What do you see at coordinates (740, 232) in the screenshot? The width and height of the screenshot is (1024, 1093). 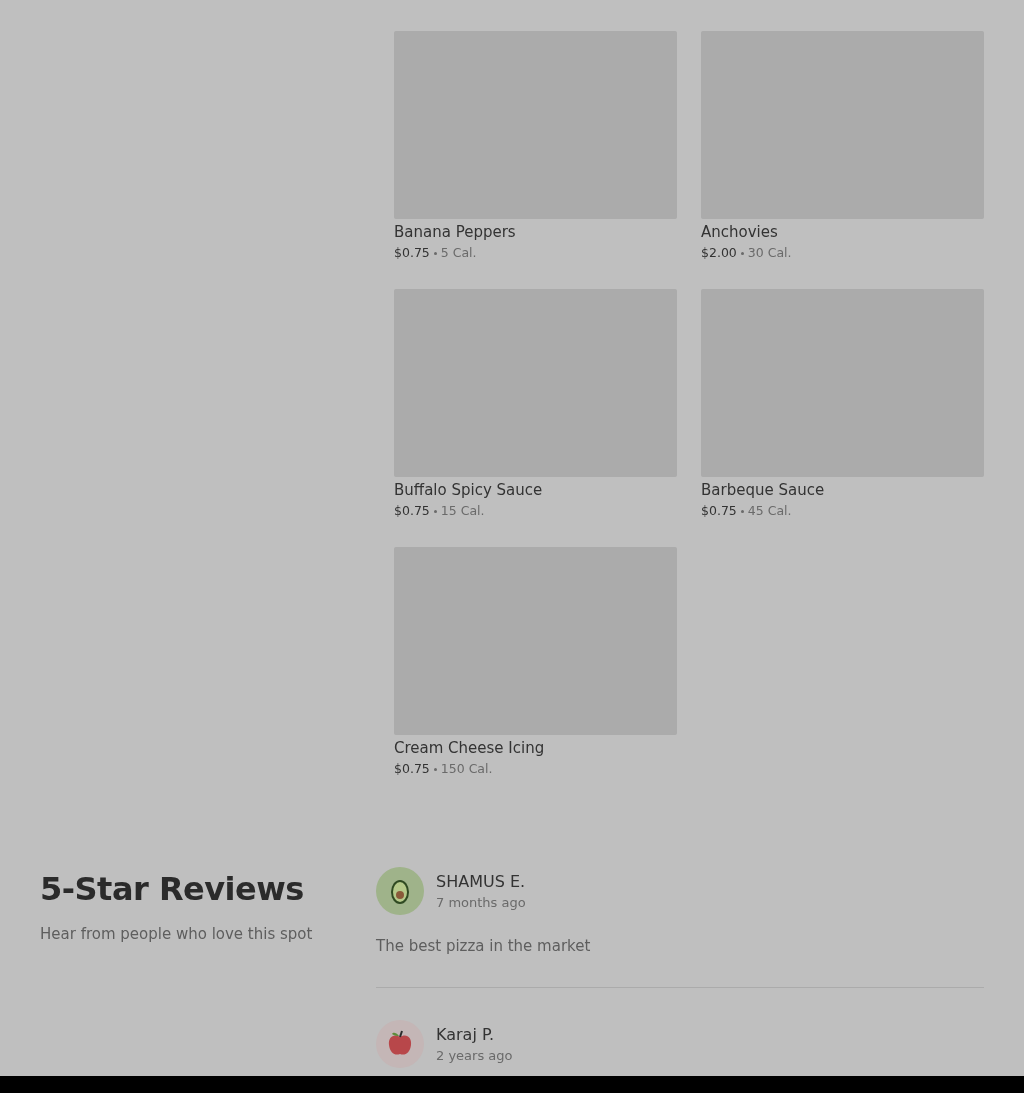 I see `item-name: Anchovies` at bounding box center [740, 232].